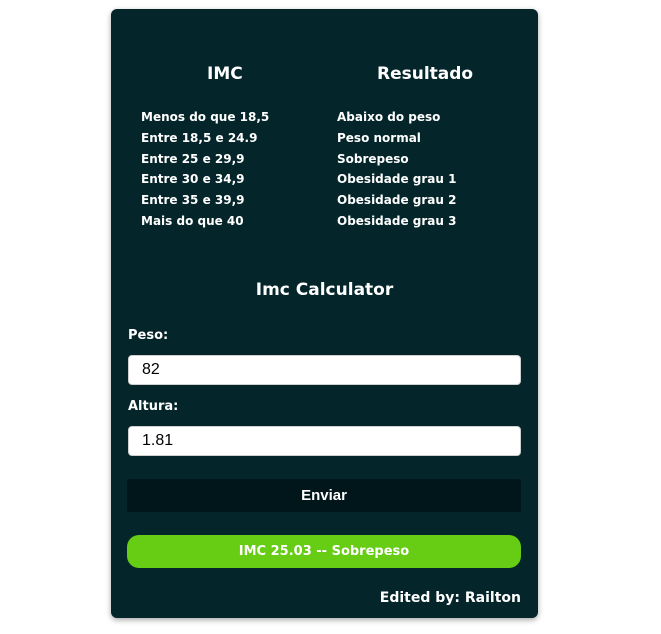 This screenshot has width=661, height=634. Describe the element at coordinates (192, 220) in the screenshot. I see `table-cell-imc: Mais do que 40` at that location.